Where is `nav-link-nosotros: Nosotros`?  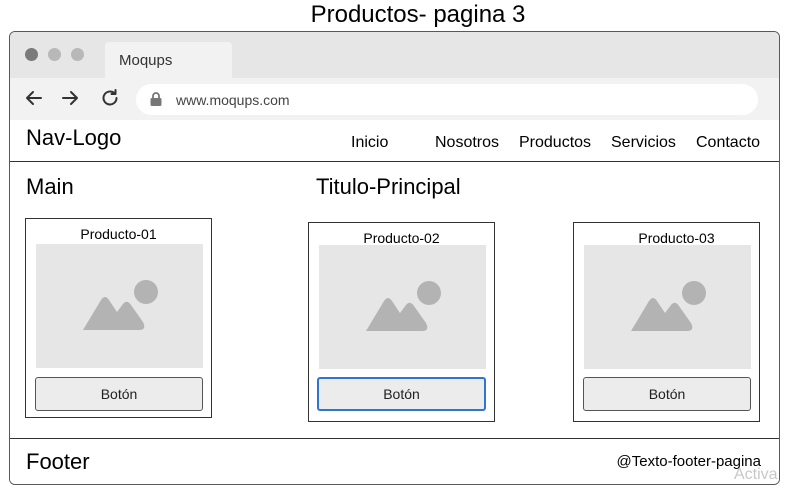
nav-link-nosotros: Nosotros is located at coordinates (467, 143).